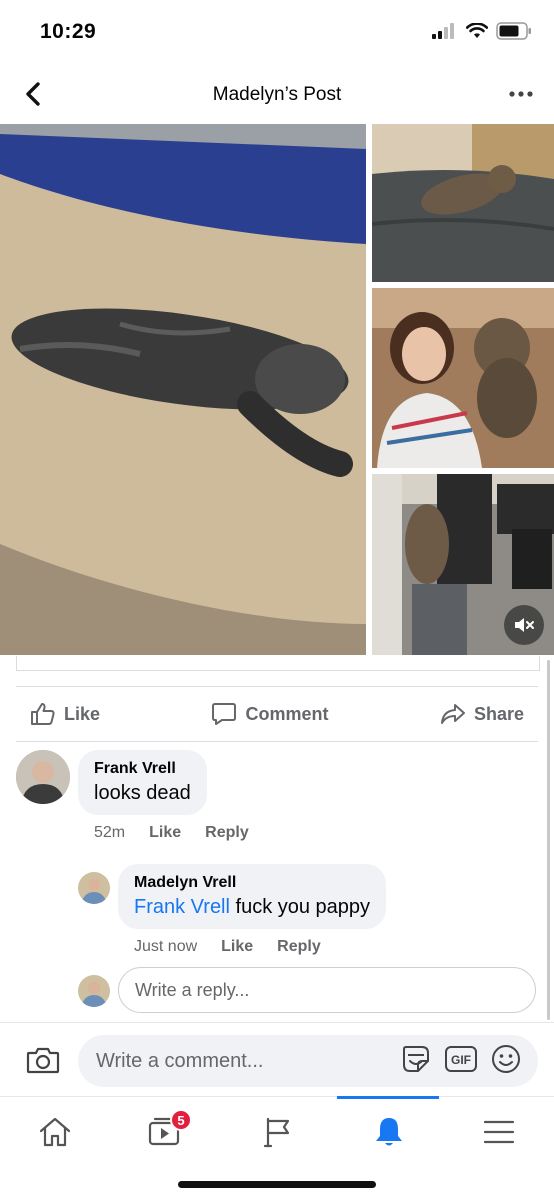 Image resolution: width=554 pixels, height=1201 pixels. I want to click on camera-icon, so click(43, 1060).